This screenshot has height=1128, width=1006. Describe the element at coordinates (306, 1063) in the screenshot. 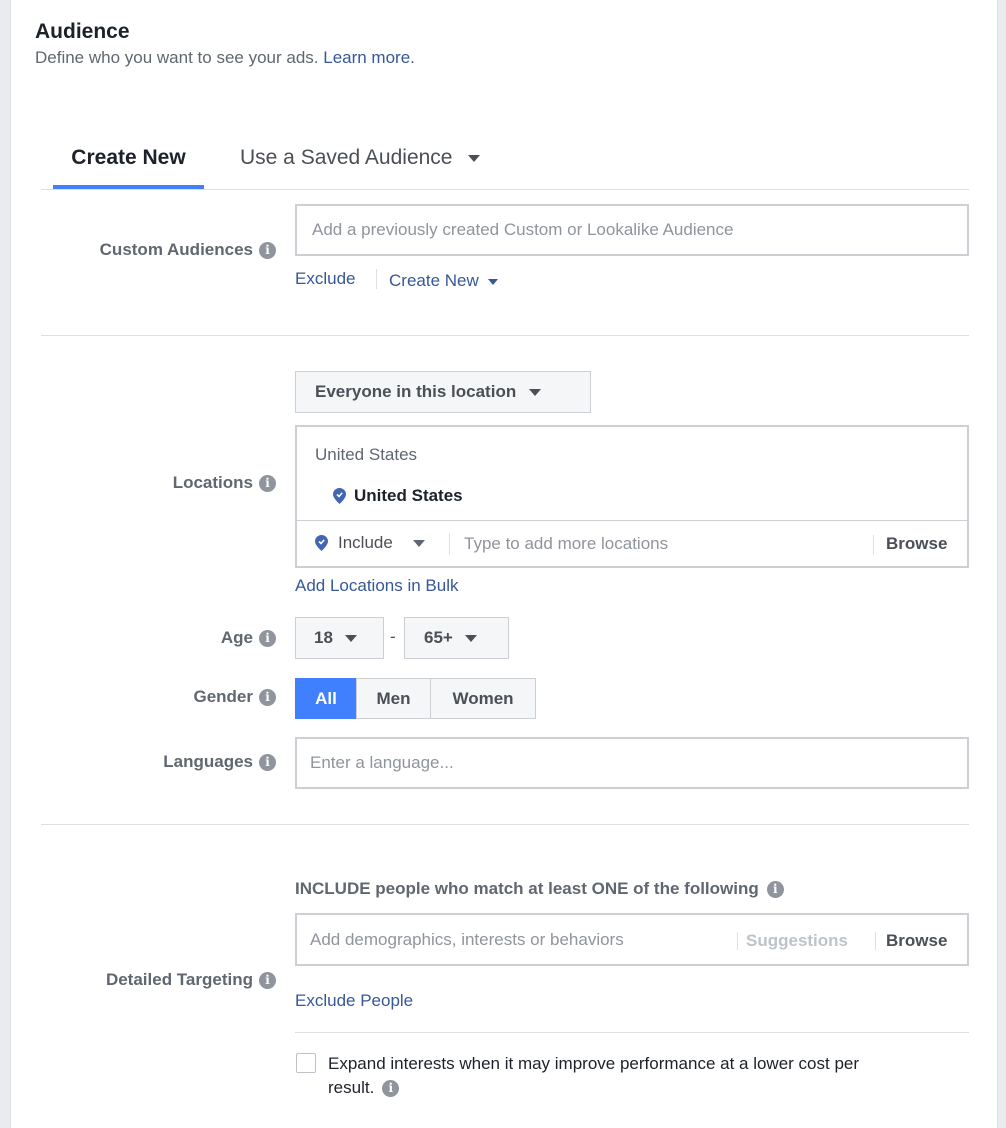

I see `expand-interests-checkbox` at that location.